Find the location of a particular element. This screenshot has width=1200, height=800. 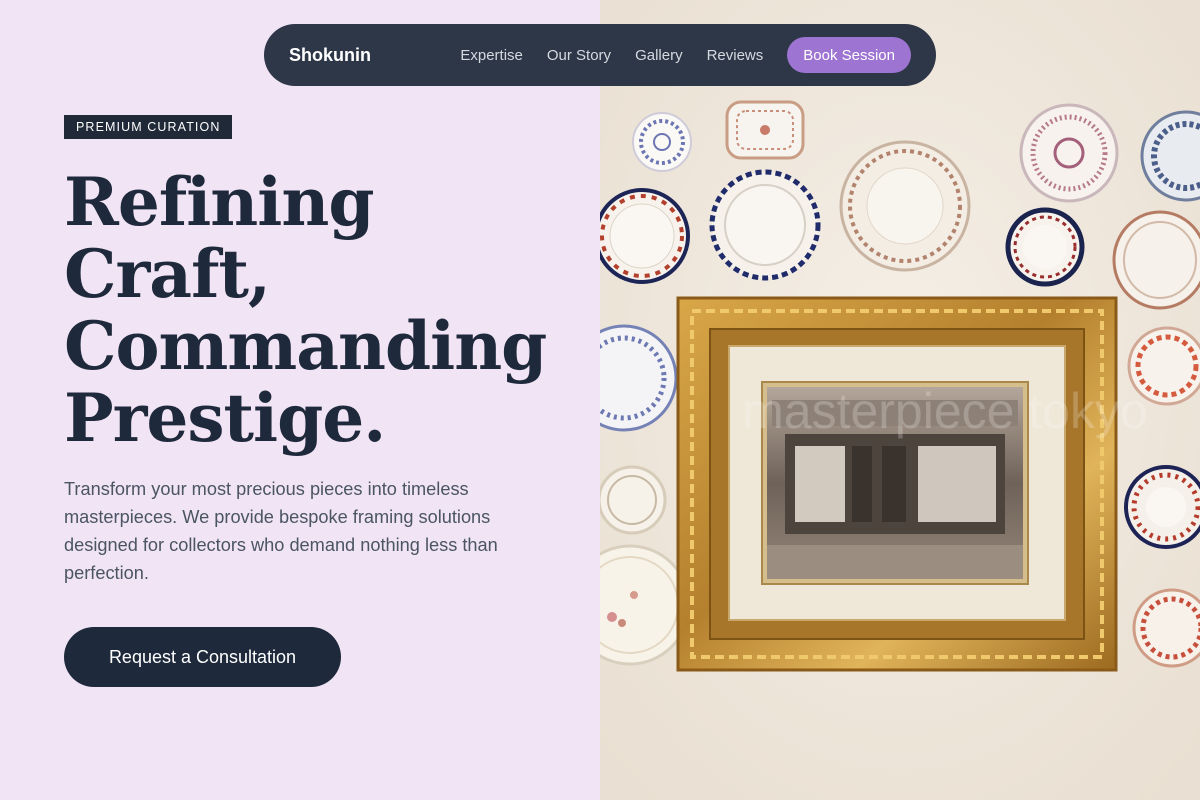

nav-link-gallery: Gallery is located at coordinates (659, 55).